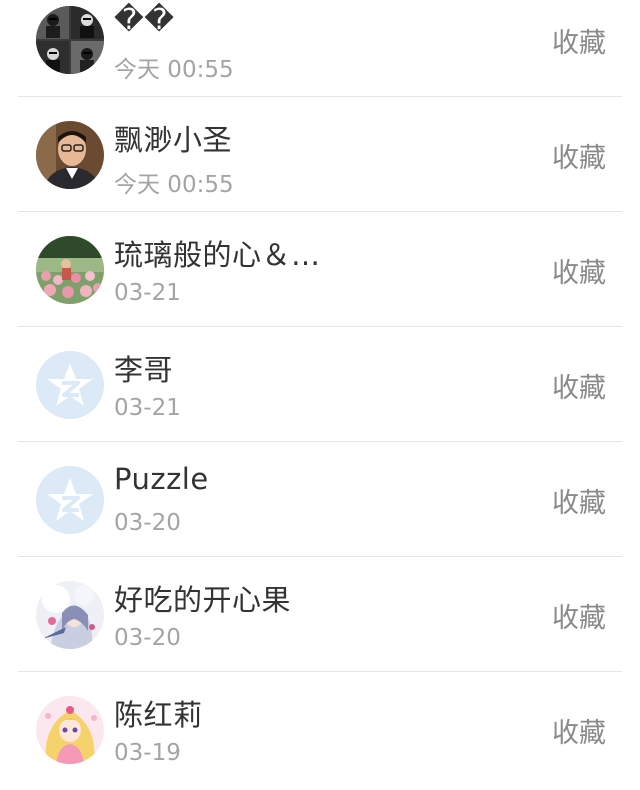  I want to click on list-item: Puzzle 03-20 收藏, so click(320, 499).